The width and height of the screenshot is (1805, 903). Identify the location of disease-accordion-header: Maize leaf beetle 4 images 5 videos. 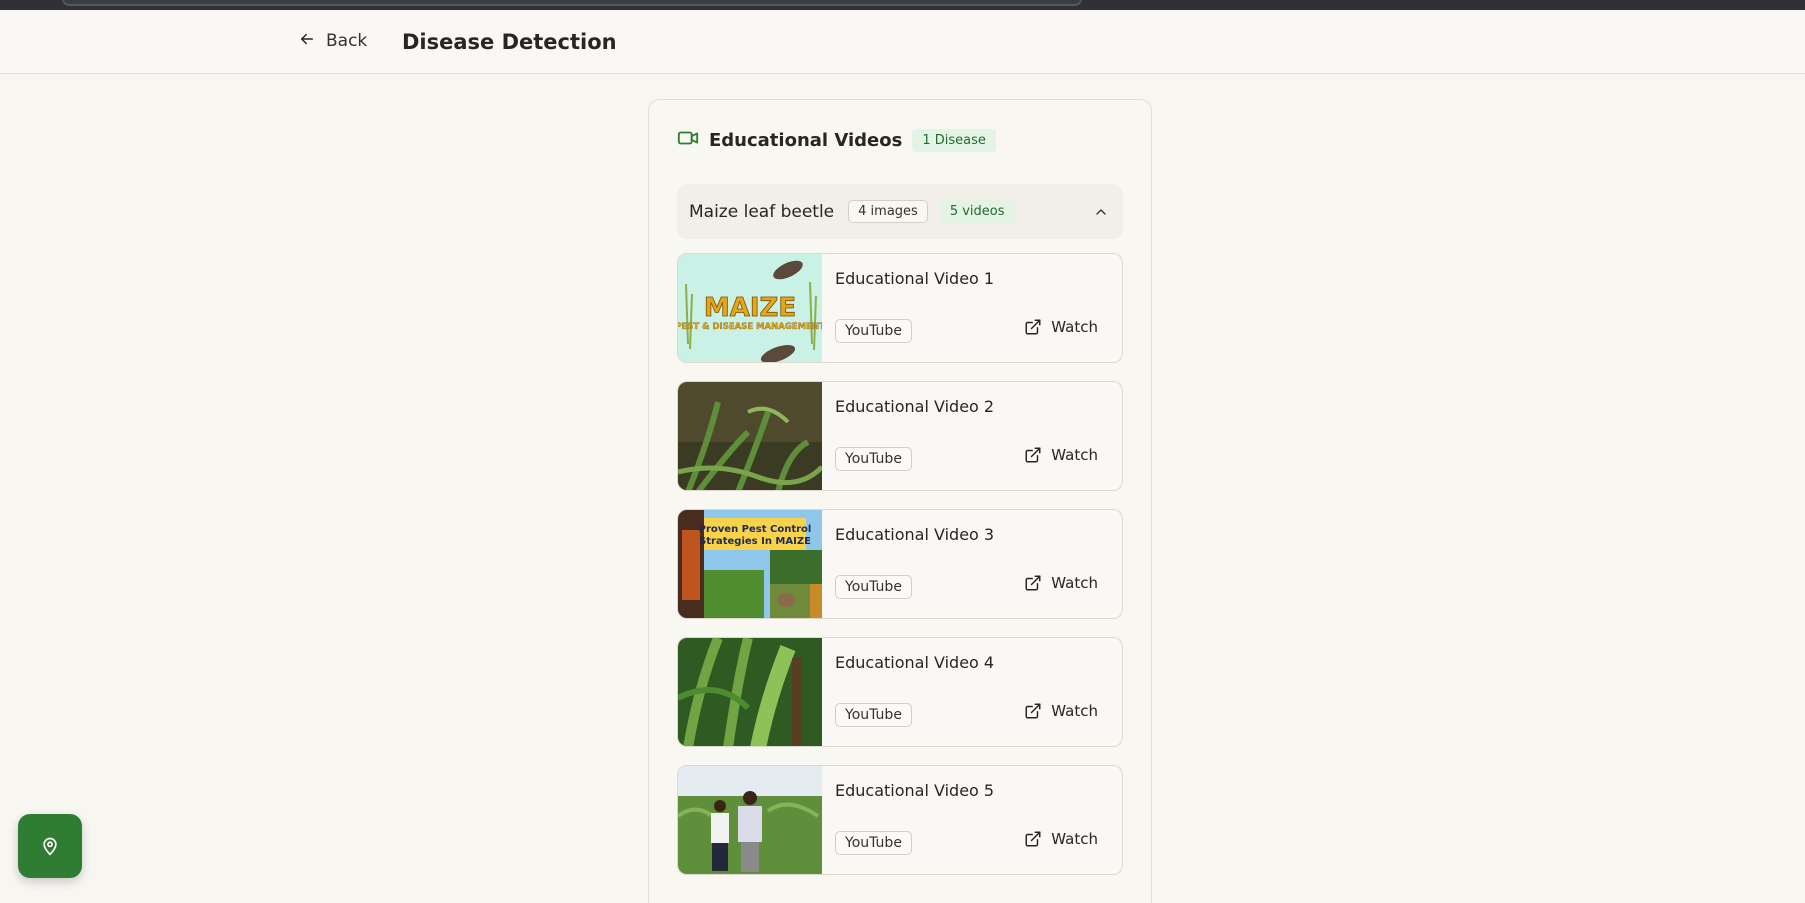
(900, 211).